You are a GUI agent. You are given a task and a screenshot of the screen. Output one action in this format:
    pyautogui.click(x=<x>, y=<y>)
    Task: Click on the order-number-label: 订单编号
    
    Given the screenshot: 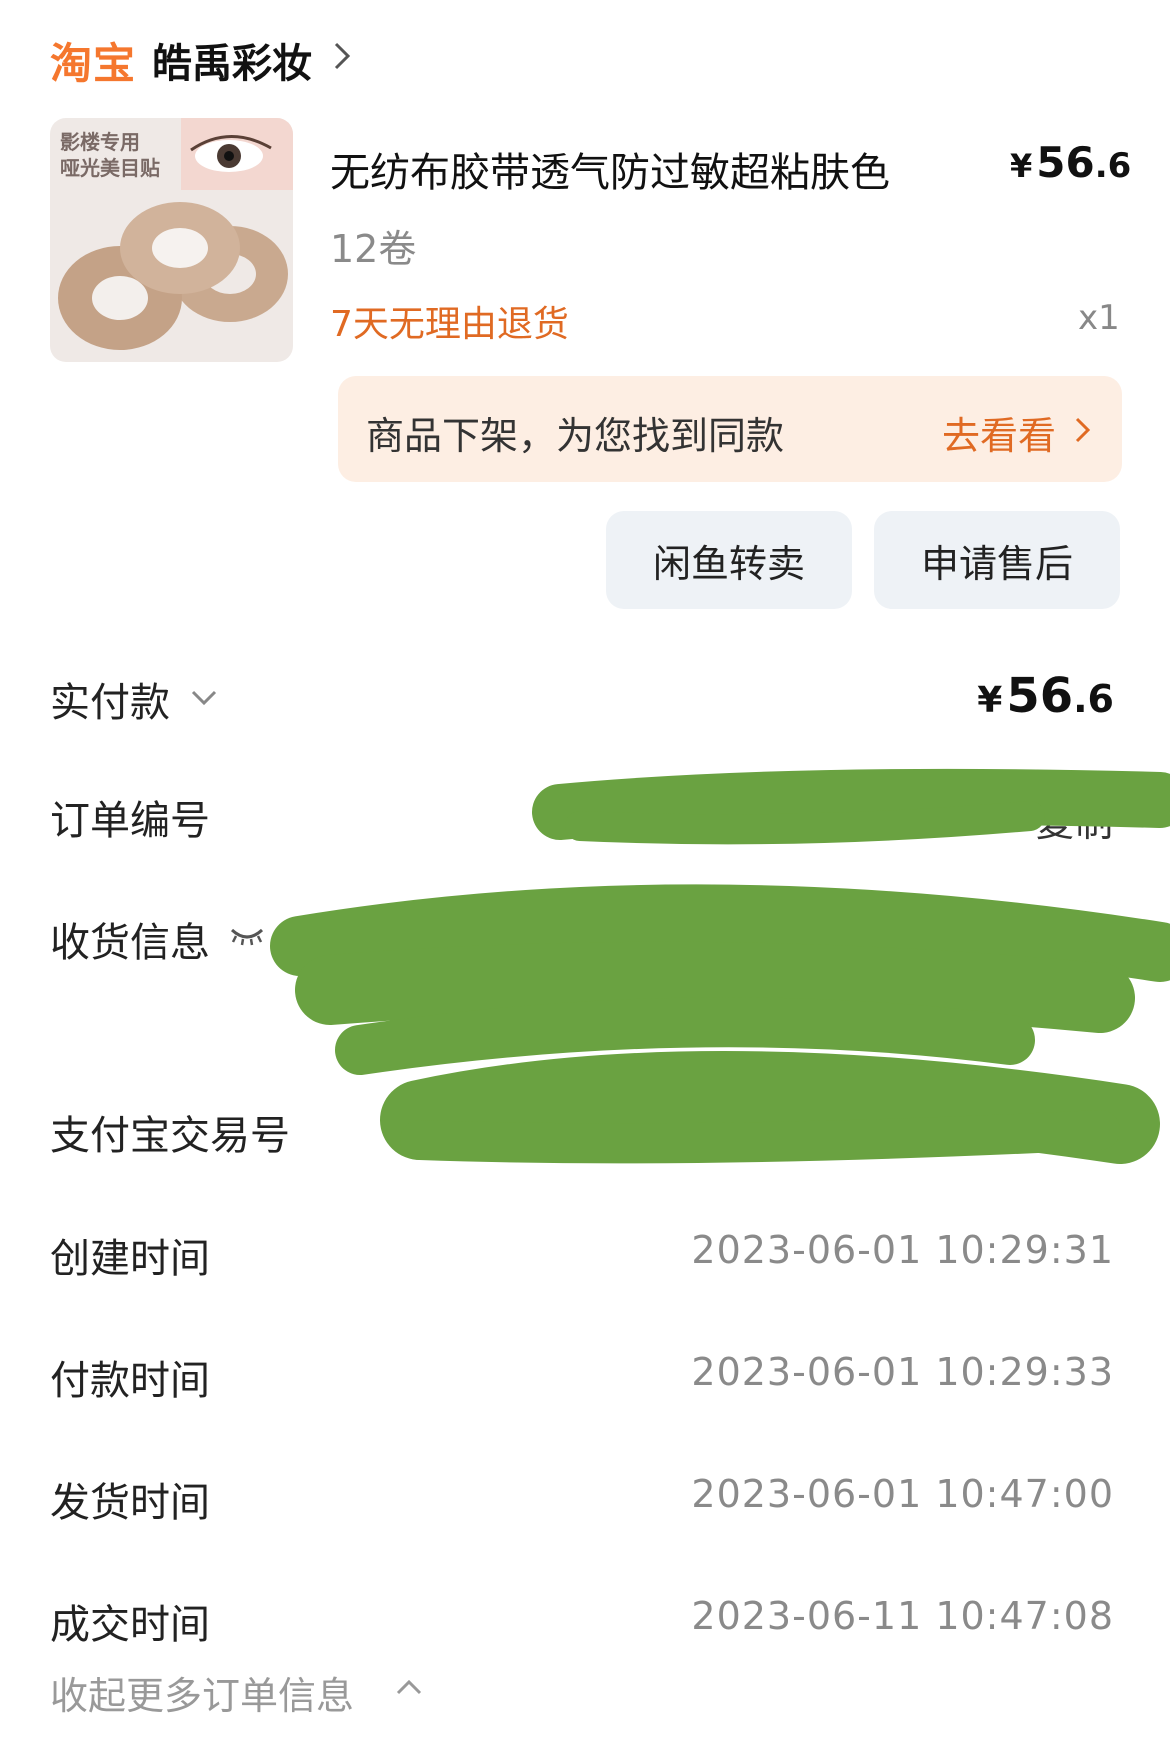 What is the action you would take?
    pyautogui.click(x=130, y=821)
    